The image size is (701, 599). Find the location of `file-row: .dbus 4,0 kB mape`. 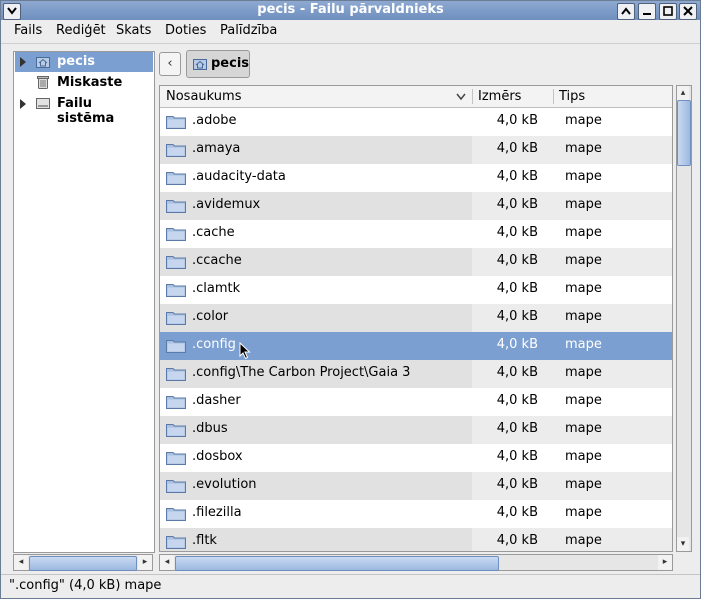

file-row: .dbus 4,0 kB mape is located at coordinates (416, 430).